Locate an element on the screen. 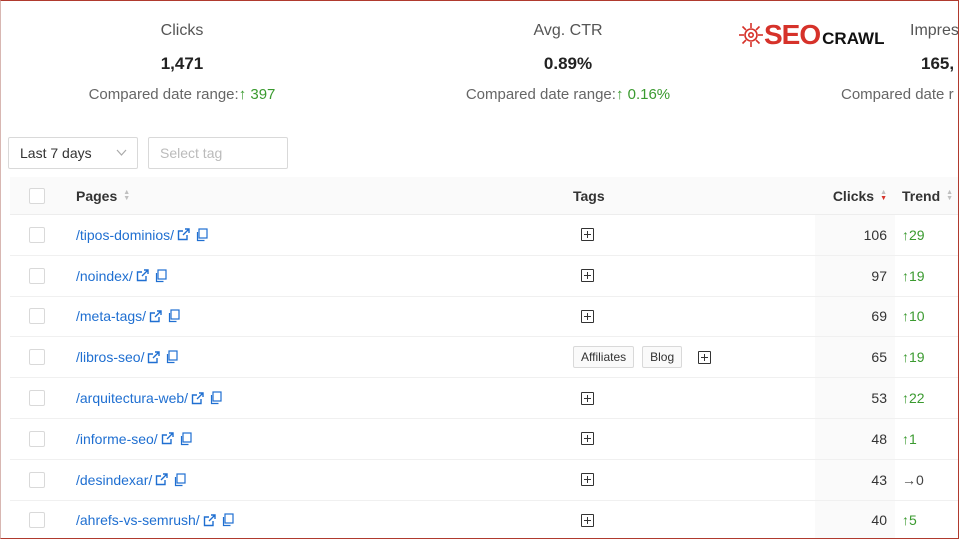 The width and height of the screenshot is (959, 539). table-row: /meta-tags/ 69 ↑10 is located at coordinates (484, 317).